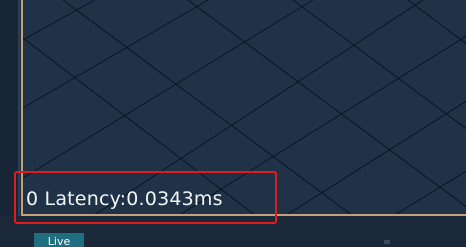 The width and height of the screenshot is (466, 247). I want to click on bottom-marker, so click(387, 242).